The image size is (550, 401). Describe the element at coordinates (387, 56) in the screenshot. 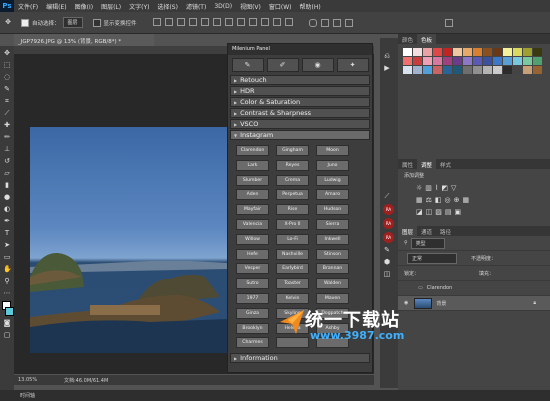

I see `history-icon: ⎌` at that location.